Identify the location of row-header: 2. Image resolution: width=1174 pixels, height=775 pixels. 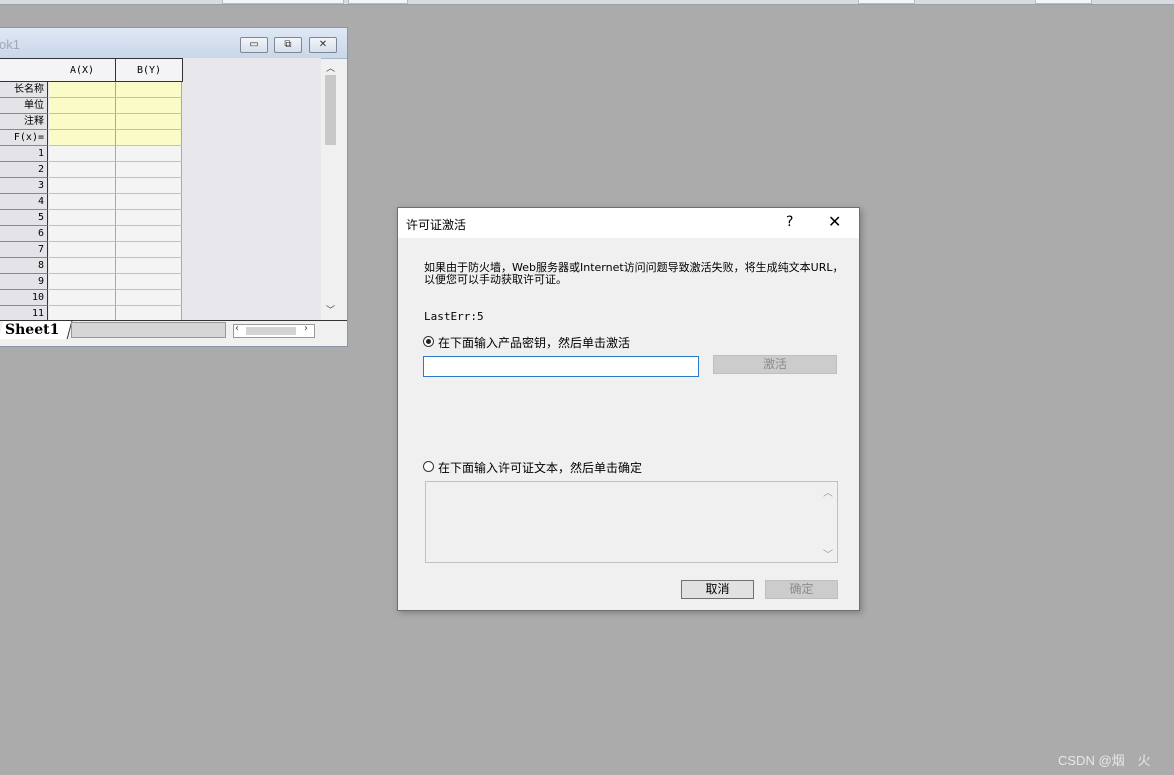
(24, 170).